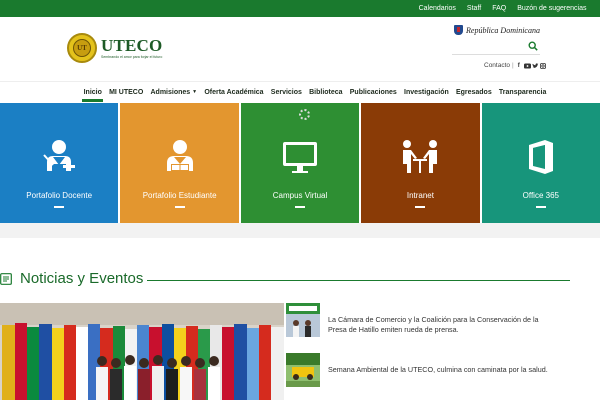 This screenshot has width=600, height=400. I want to click on republica-label: República Dominicana, so click(503, 30).